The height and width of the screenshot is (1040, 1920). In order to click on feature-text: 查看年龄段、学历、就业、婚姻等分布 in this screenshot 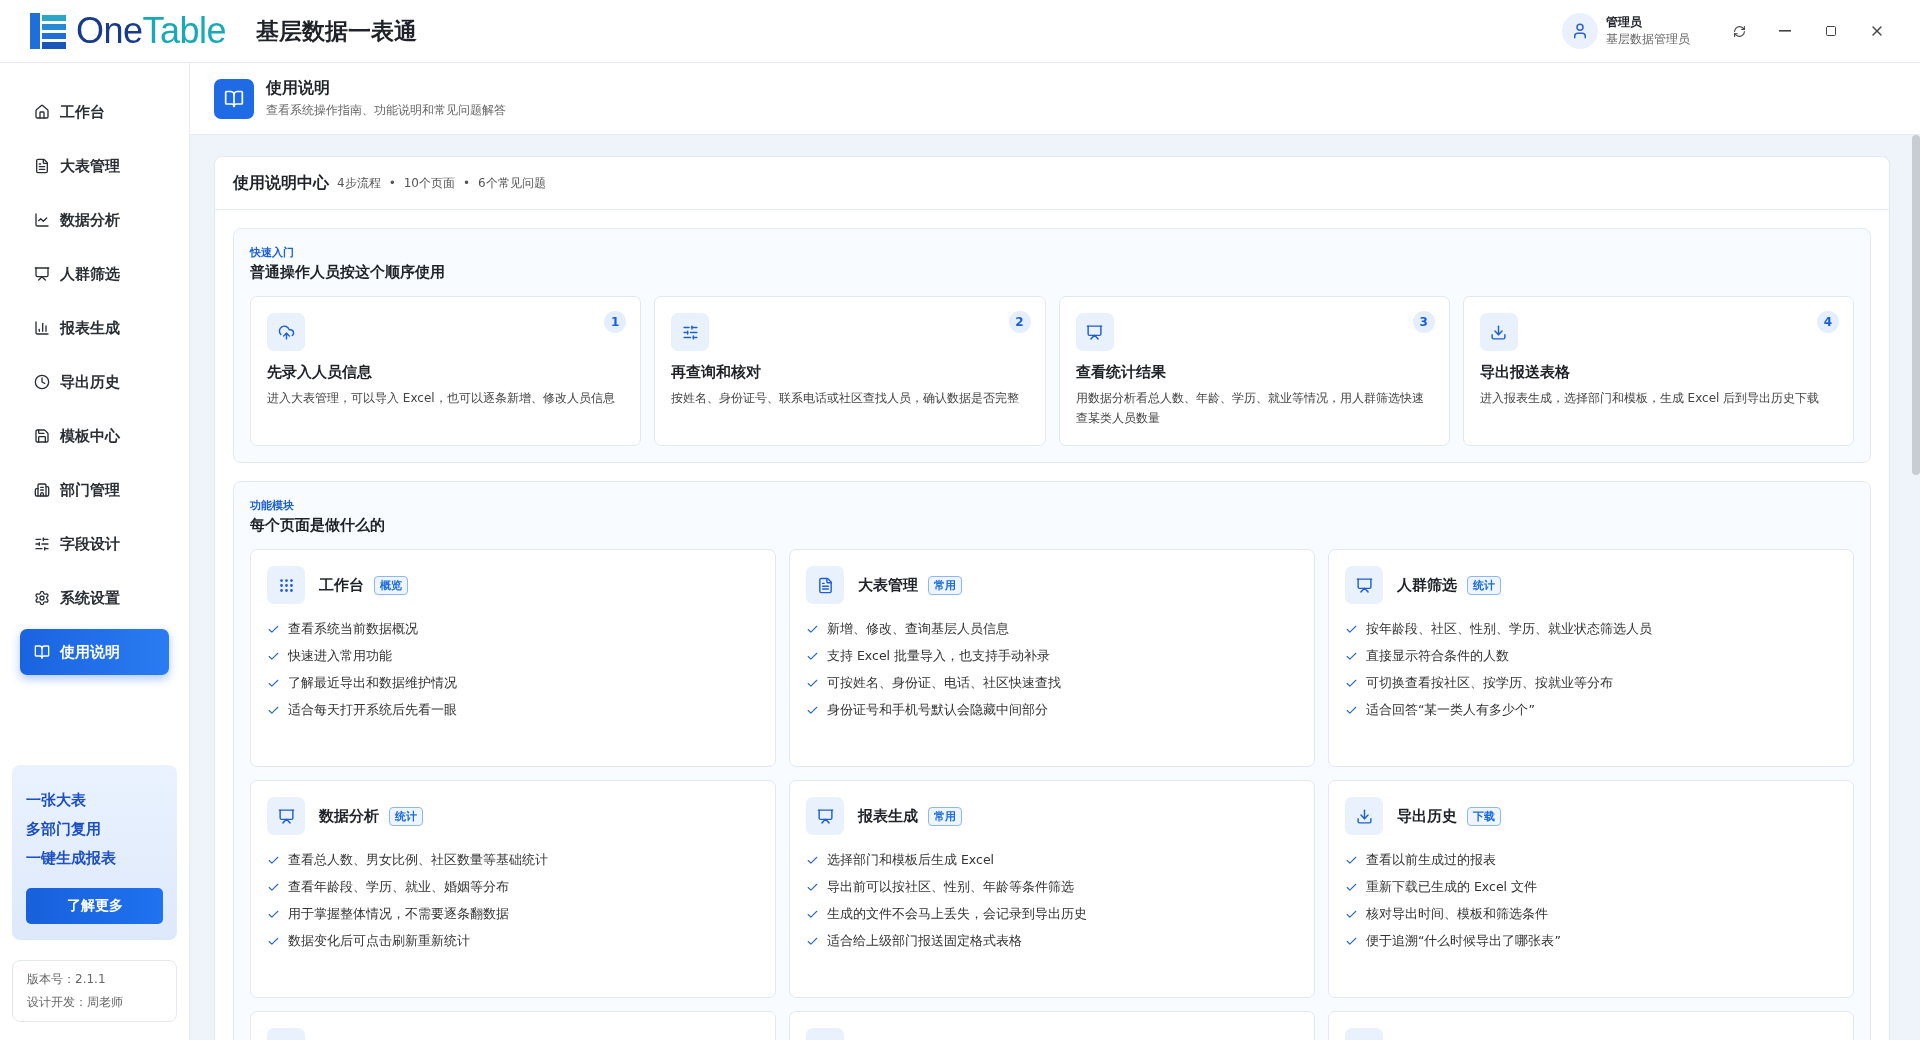, I will do `click(398, 887)`.